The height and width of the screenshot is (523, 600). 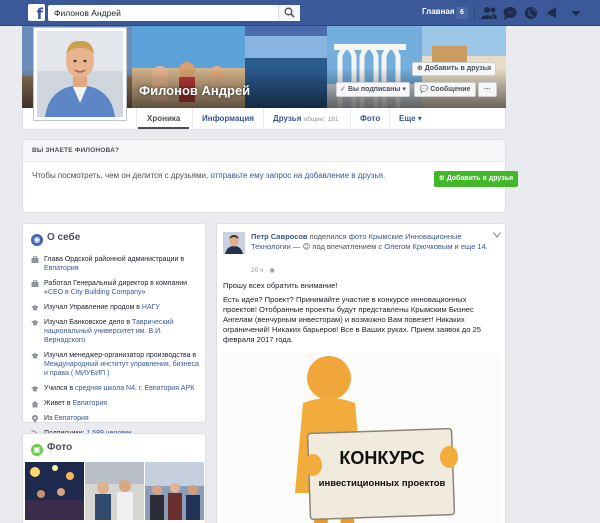 I want to click on about-item-text: Изучал Управление продом в, so click(x=93, y=307).